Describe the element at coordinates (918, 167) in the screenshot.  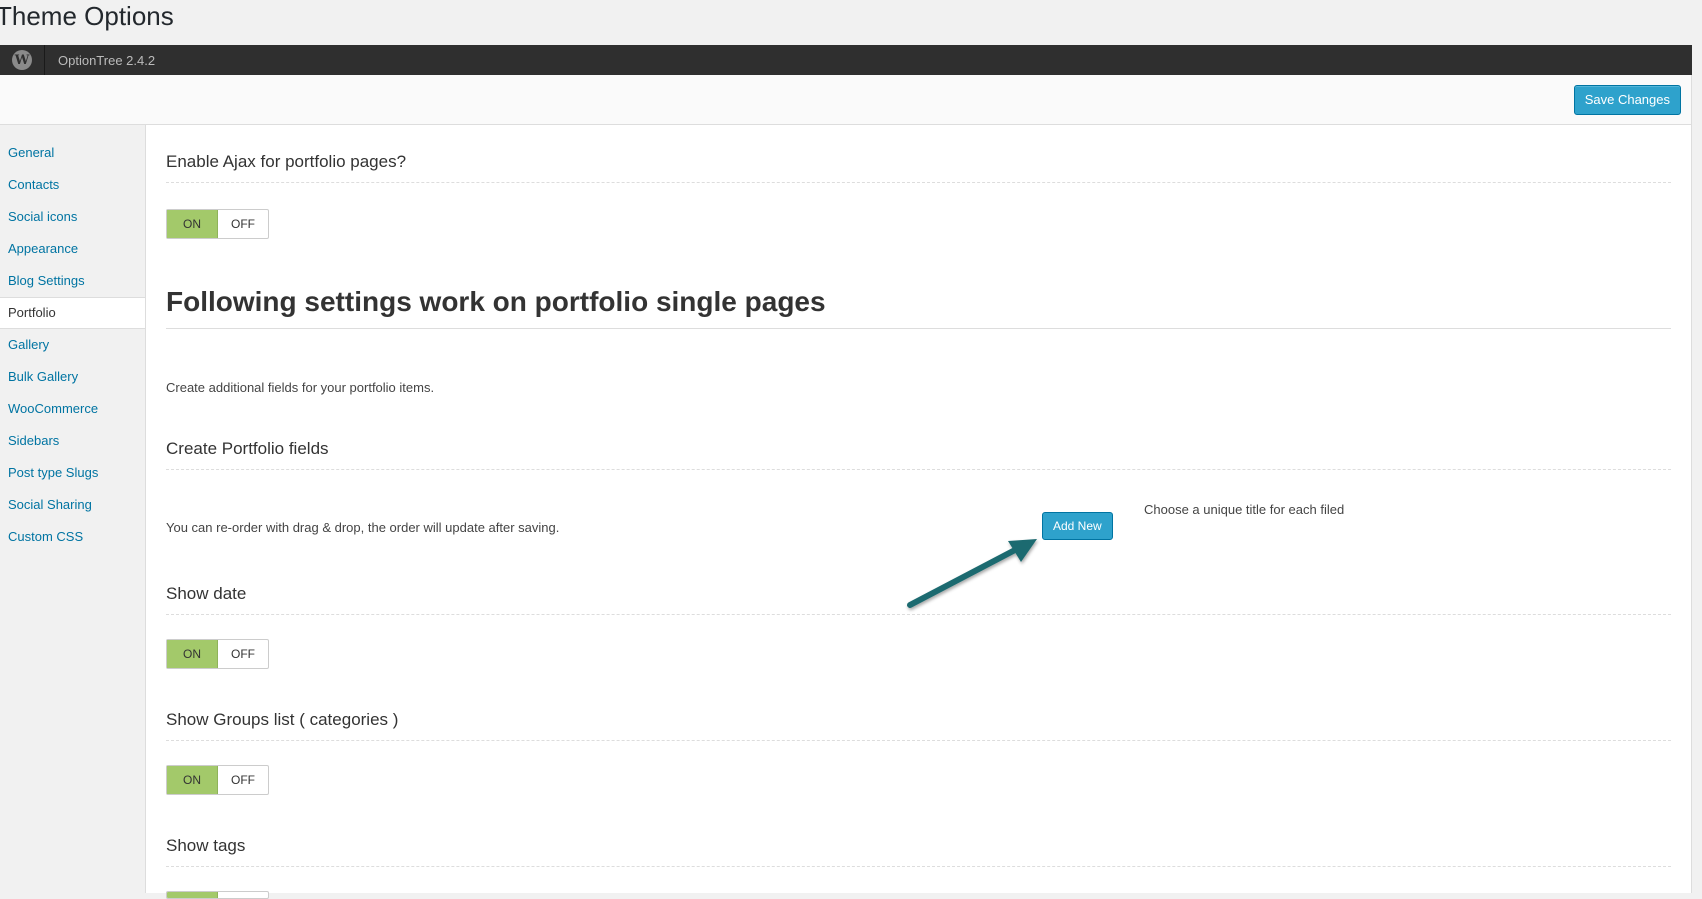
I see `ajax-field-title: Enable Ajax for portfolio pages?` at that location.